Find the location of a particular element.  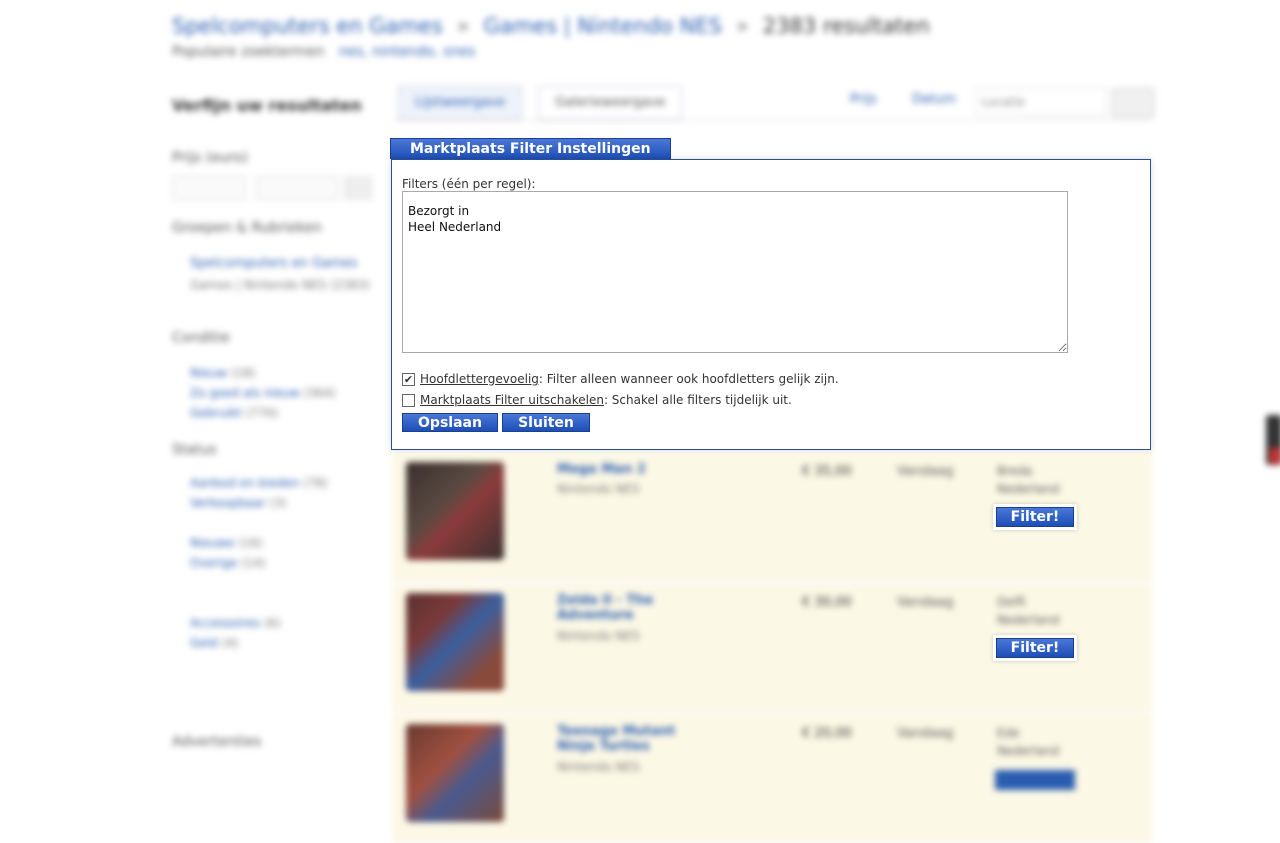

close-button: Sluiten is located at coordinates (546, 422).